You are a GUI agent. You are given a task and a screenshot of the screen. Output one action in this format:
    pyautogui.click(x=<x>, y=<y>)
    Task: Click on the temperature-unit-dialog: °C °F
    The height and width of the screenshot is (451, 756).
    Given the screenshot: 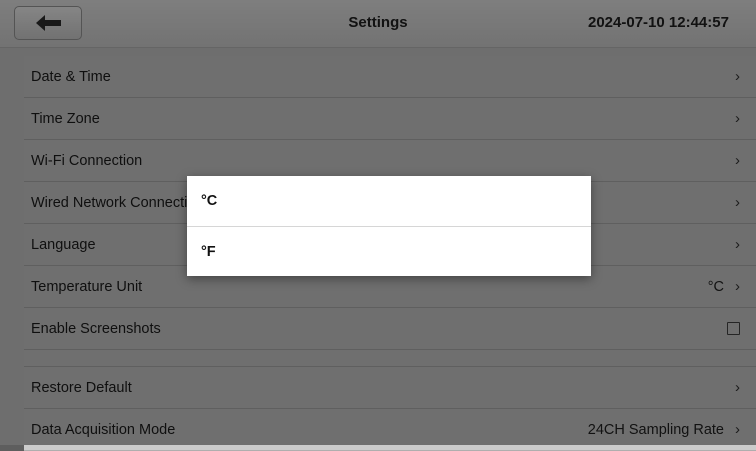 What is the action you would take?
    pyautogui.click(x=389, y=226)
    